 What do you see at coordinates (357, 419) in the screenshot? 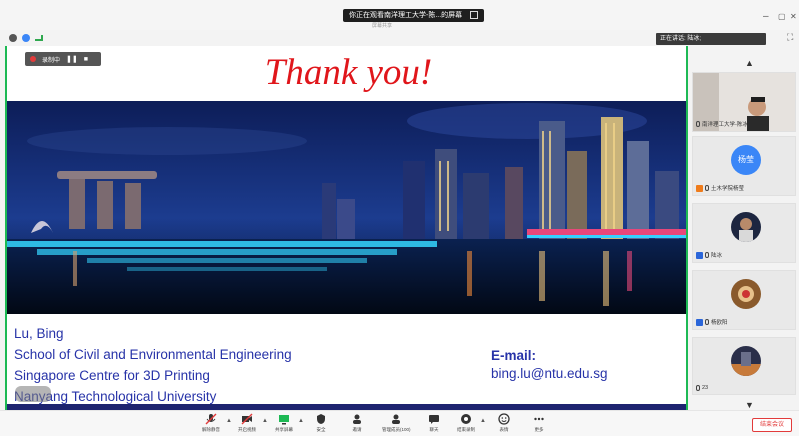
I see `invite-icon` at bounding box center [357, 419].